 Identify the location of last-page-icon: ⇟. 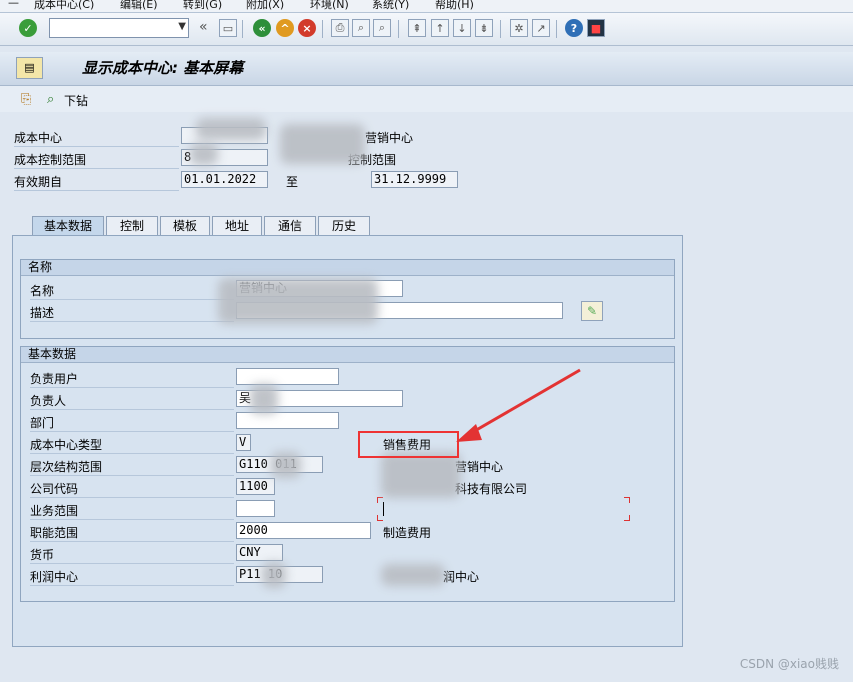
(484, 28).